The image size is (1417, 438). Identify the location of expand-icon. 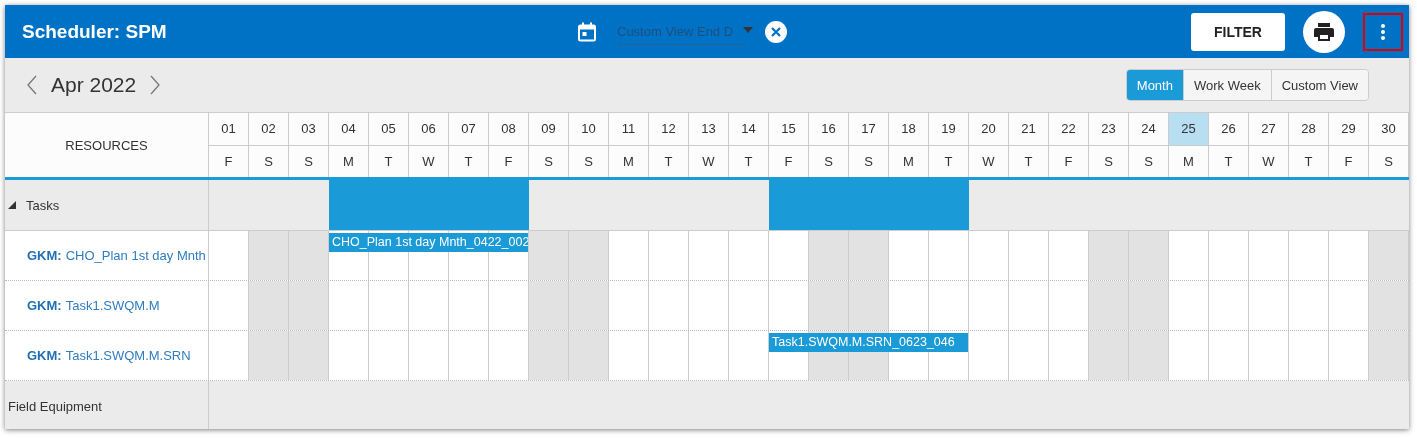
(12, 205).